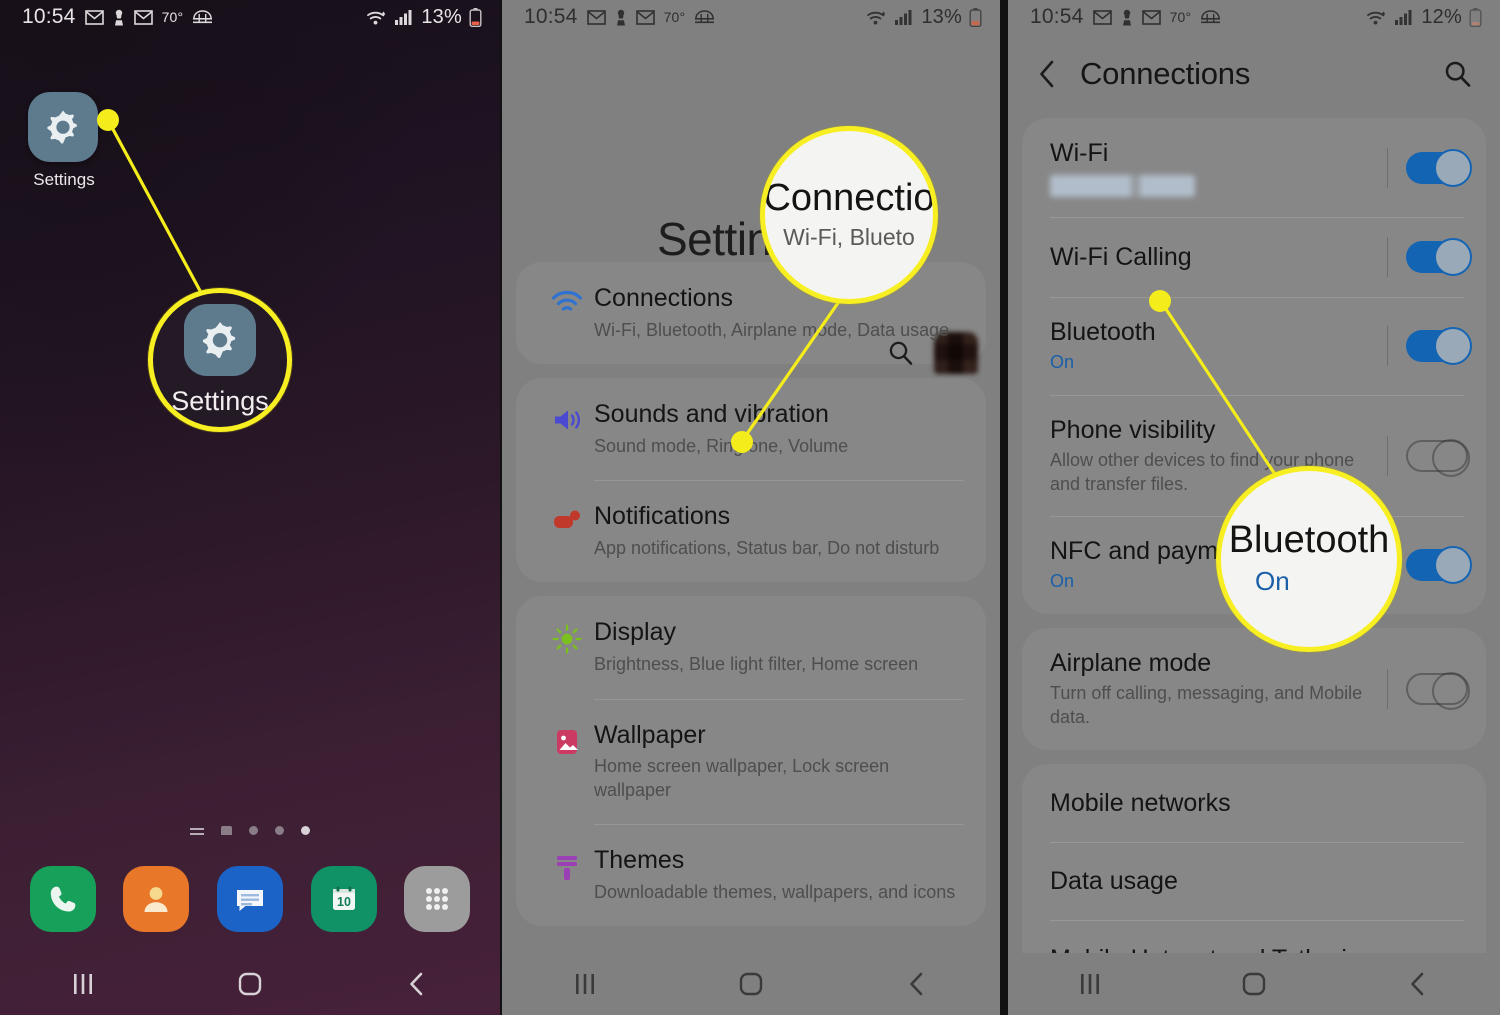 This screenshot has height=1015, width=1500. Describe the element at coordinates (64, 141) in the screenshot. I see `home-app-settings: Settings` at that location.